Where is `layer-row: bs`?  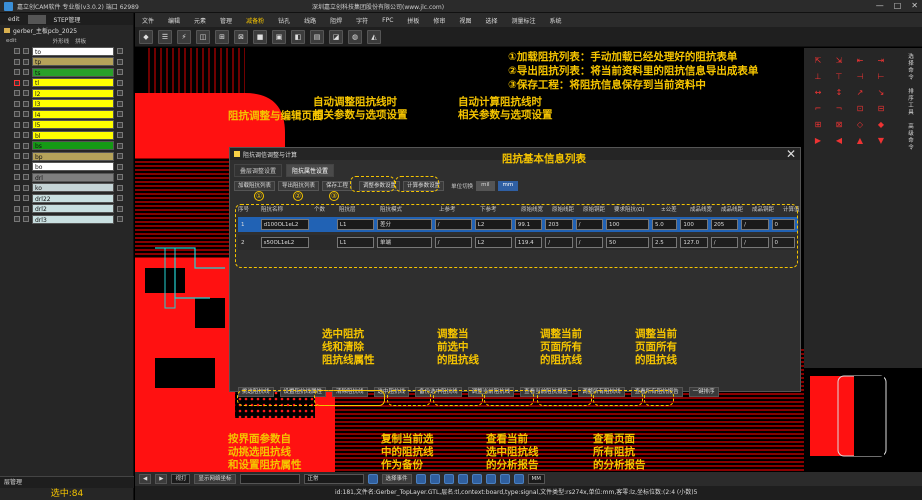 layer-row: bs is located at coordinates (66, 146).